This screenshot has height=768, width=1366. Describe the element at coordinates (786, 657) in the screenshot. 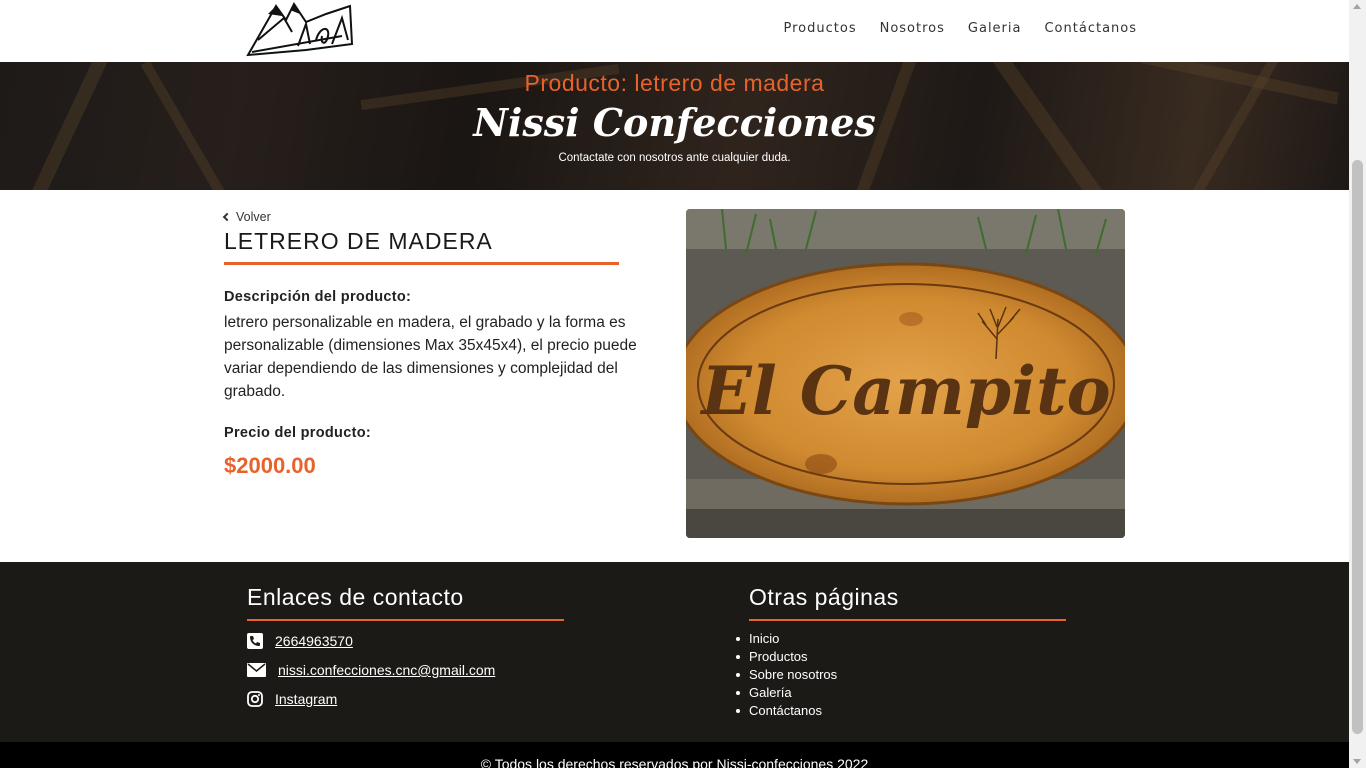

I see `page-link-productos: Productos` at that location.